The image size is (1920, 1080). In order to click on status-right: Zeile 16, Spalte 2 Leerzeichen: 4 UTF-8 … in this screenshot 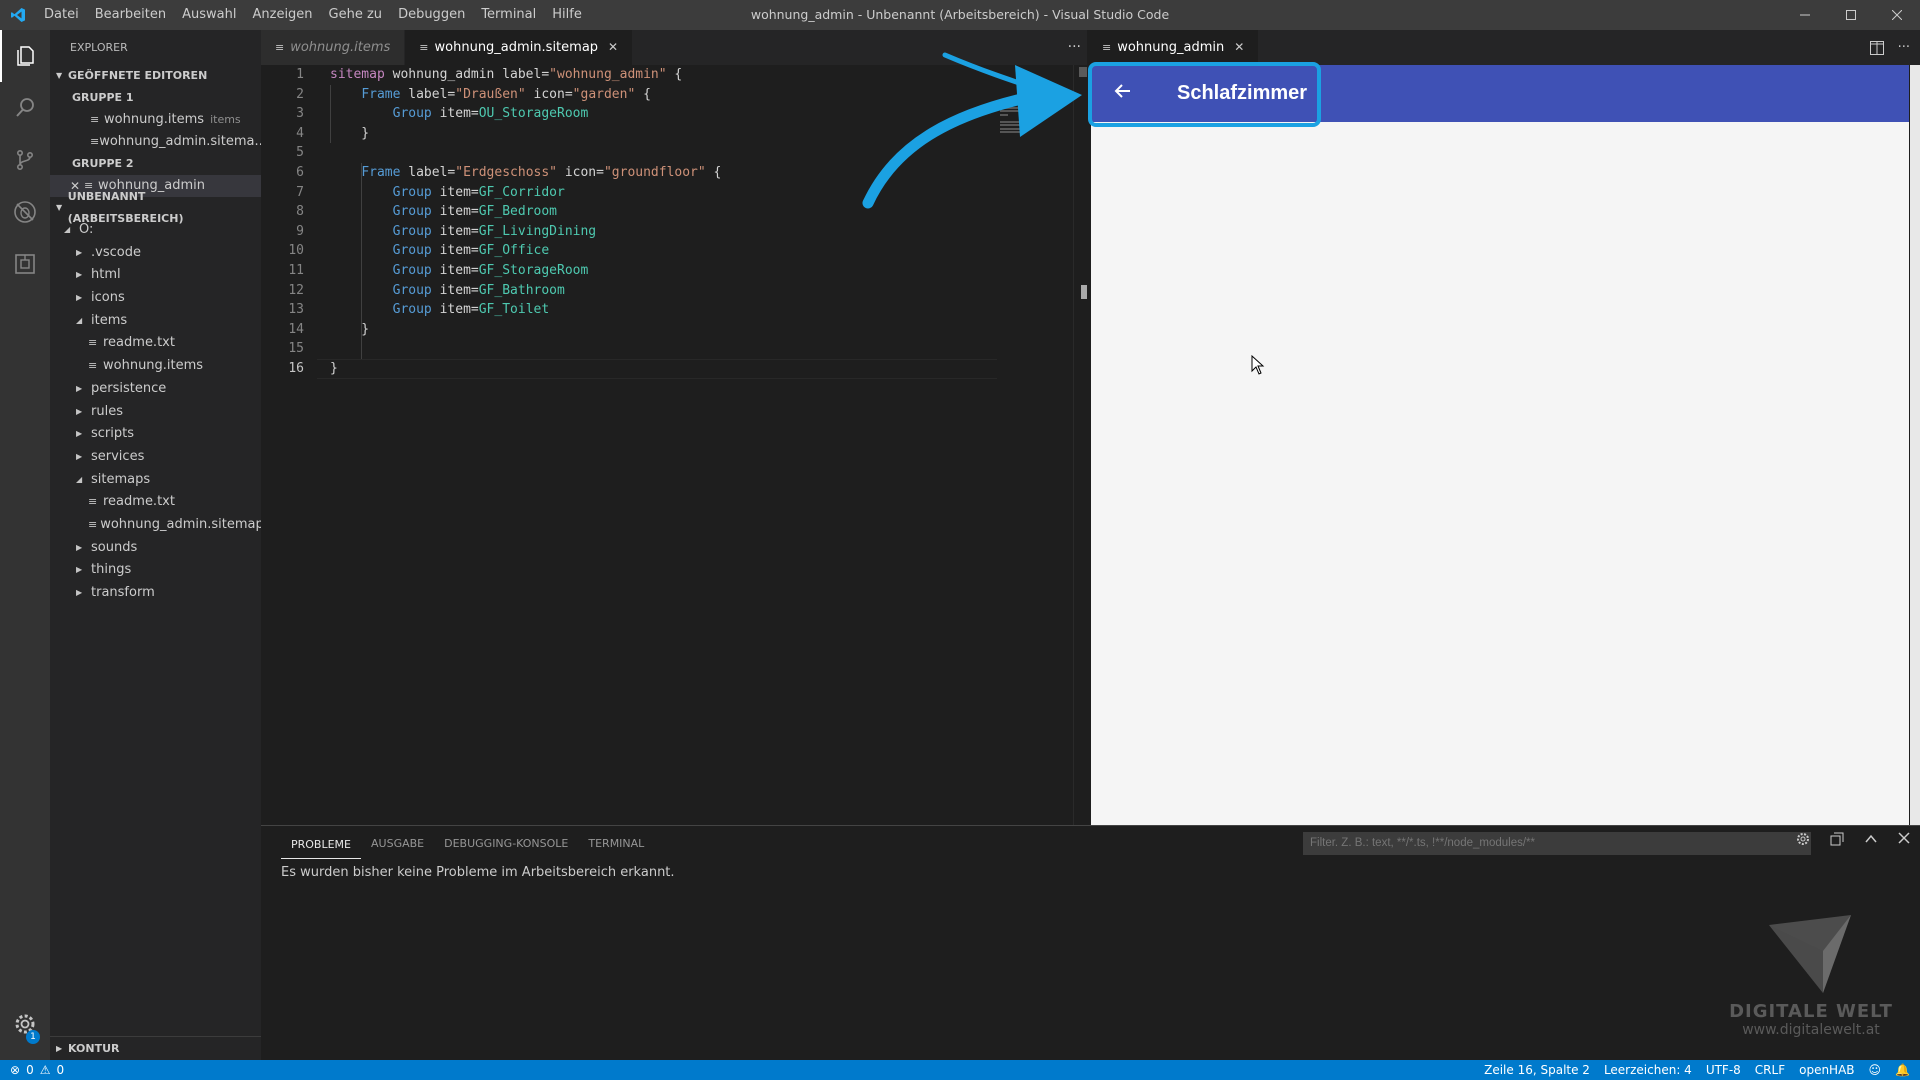, I will do `click(1697, 1070)`.